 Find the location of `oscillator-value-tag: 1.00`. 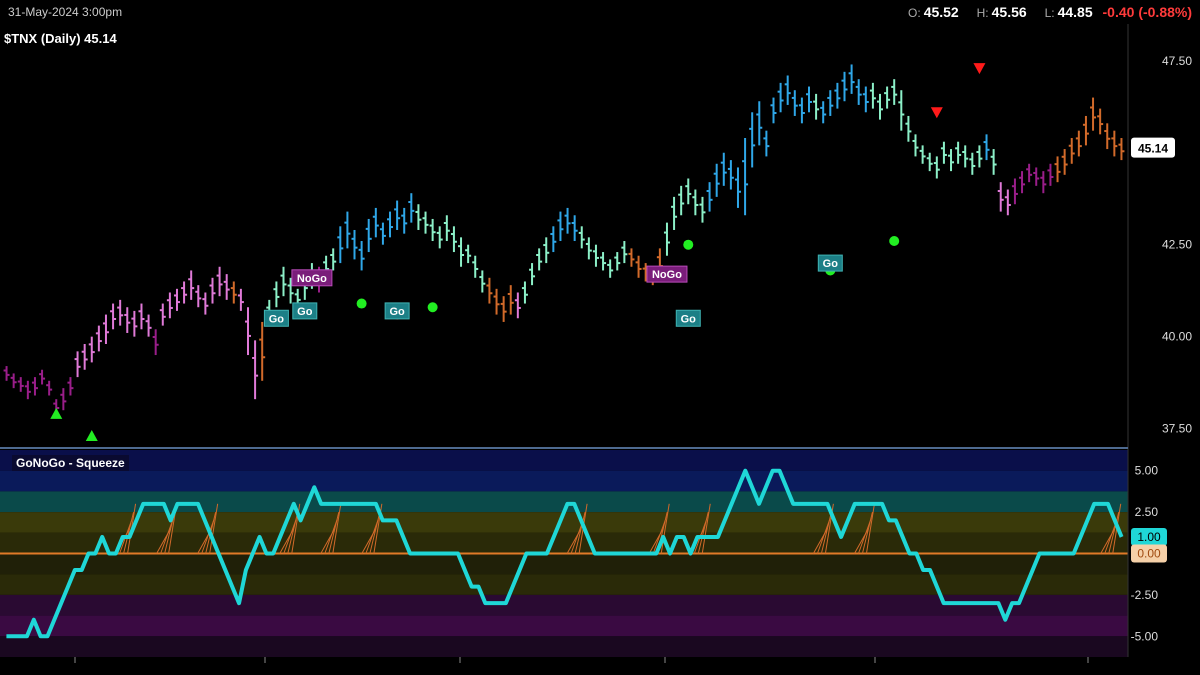

oscillator-value-tag: 1.00 is located at coordinates (1149, 536).